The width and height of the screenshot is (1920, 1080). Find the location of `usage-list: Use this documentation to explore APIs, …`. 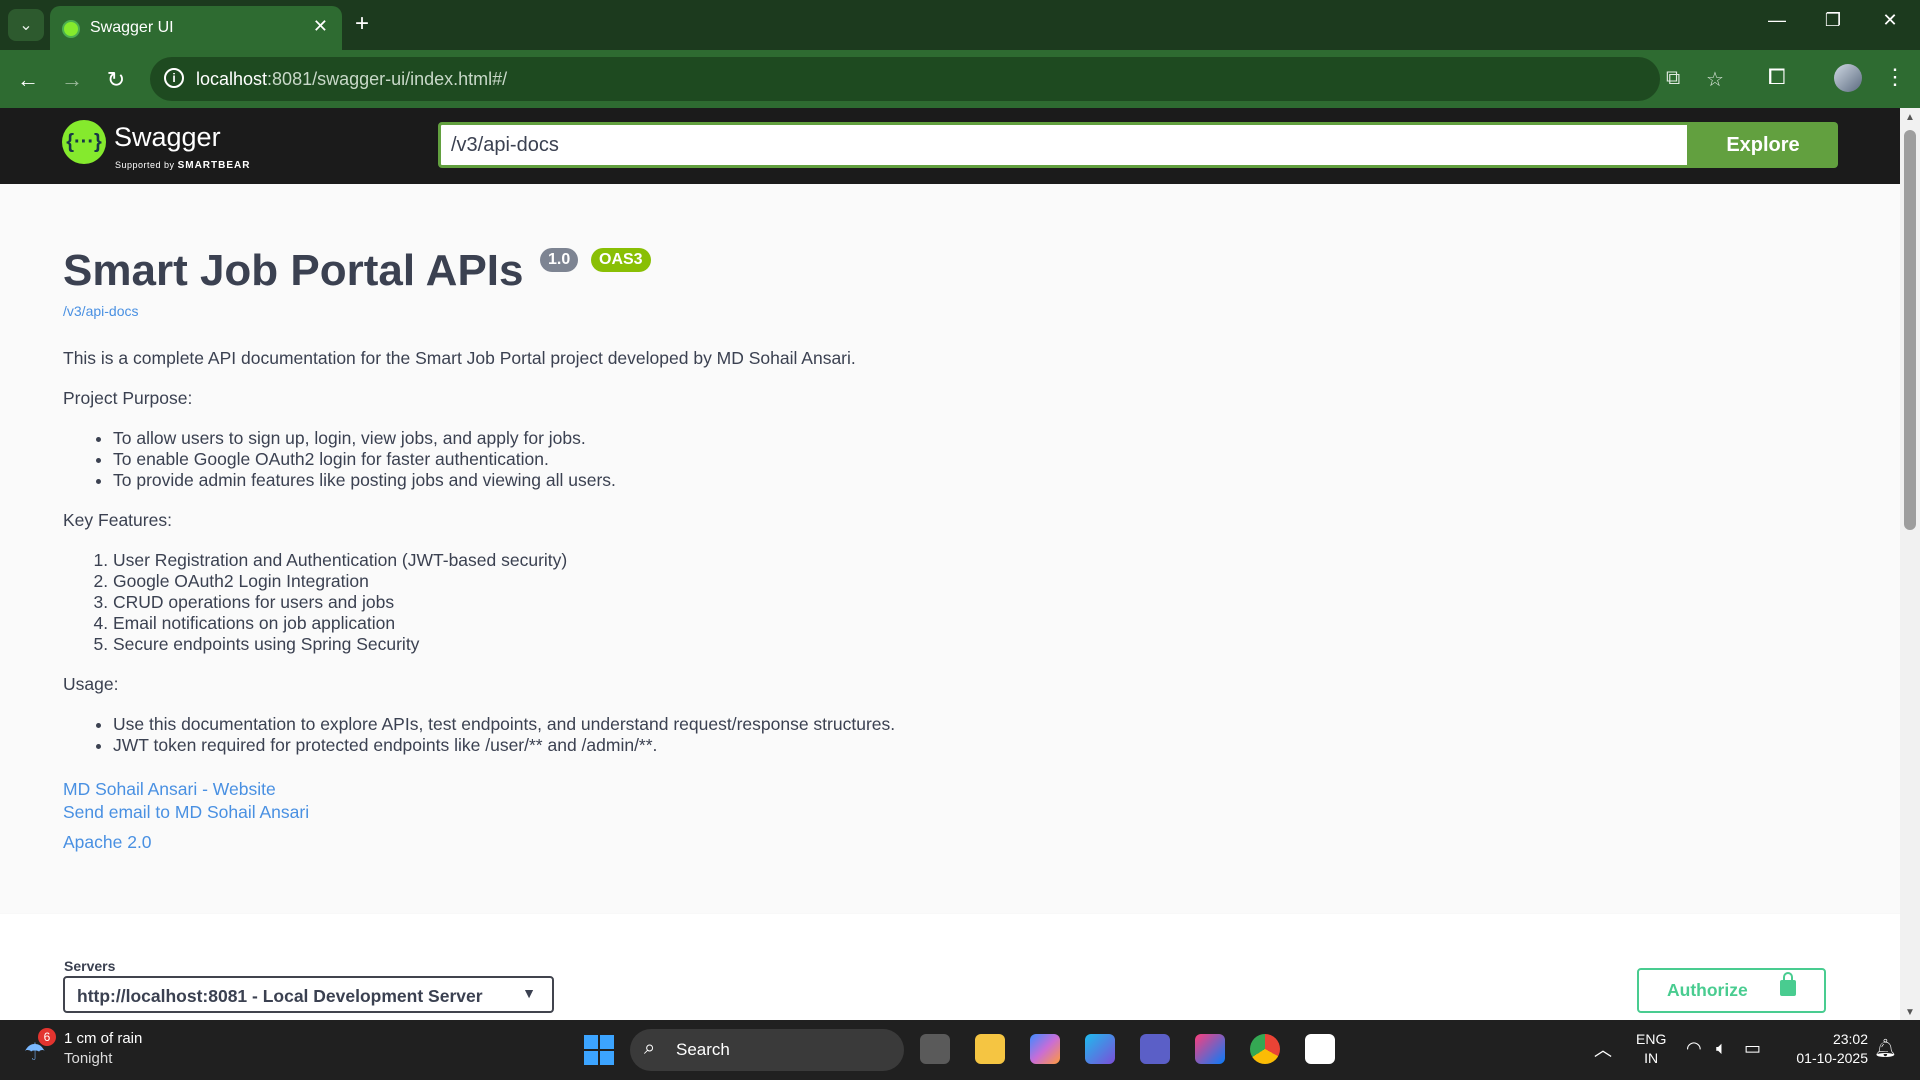

usage-list: Use this documentation to explore APIs, … is located at coordinates (788, 735).